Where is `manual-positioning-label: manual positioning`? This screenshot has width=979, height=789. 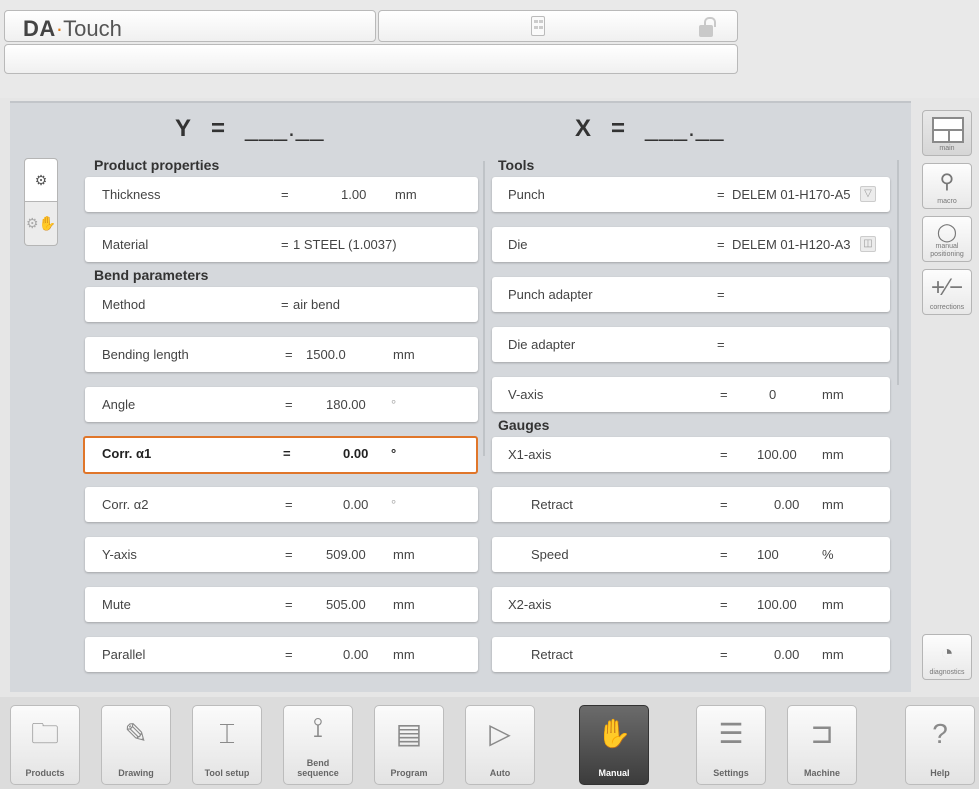
manual-positioning-label: manual positioning is located at coordinates (947, 250).